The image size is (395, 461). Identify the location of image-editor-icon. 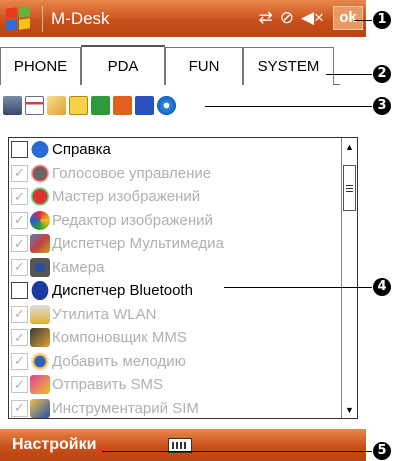
(40, 220).